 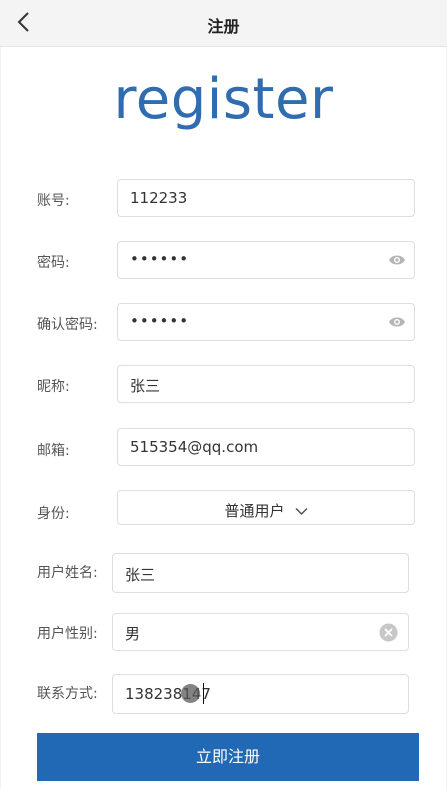 I want to click on nickname-value: 张三, so click(x=145, y=386).